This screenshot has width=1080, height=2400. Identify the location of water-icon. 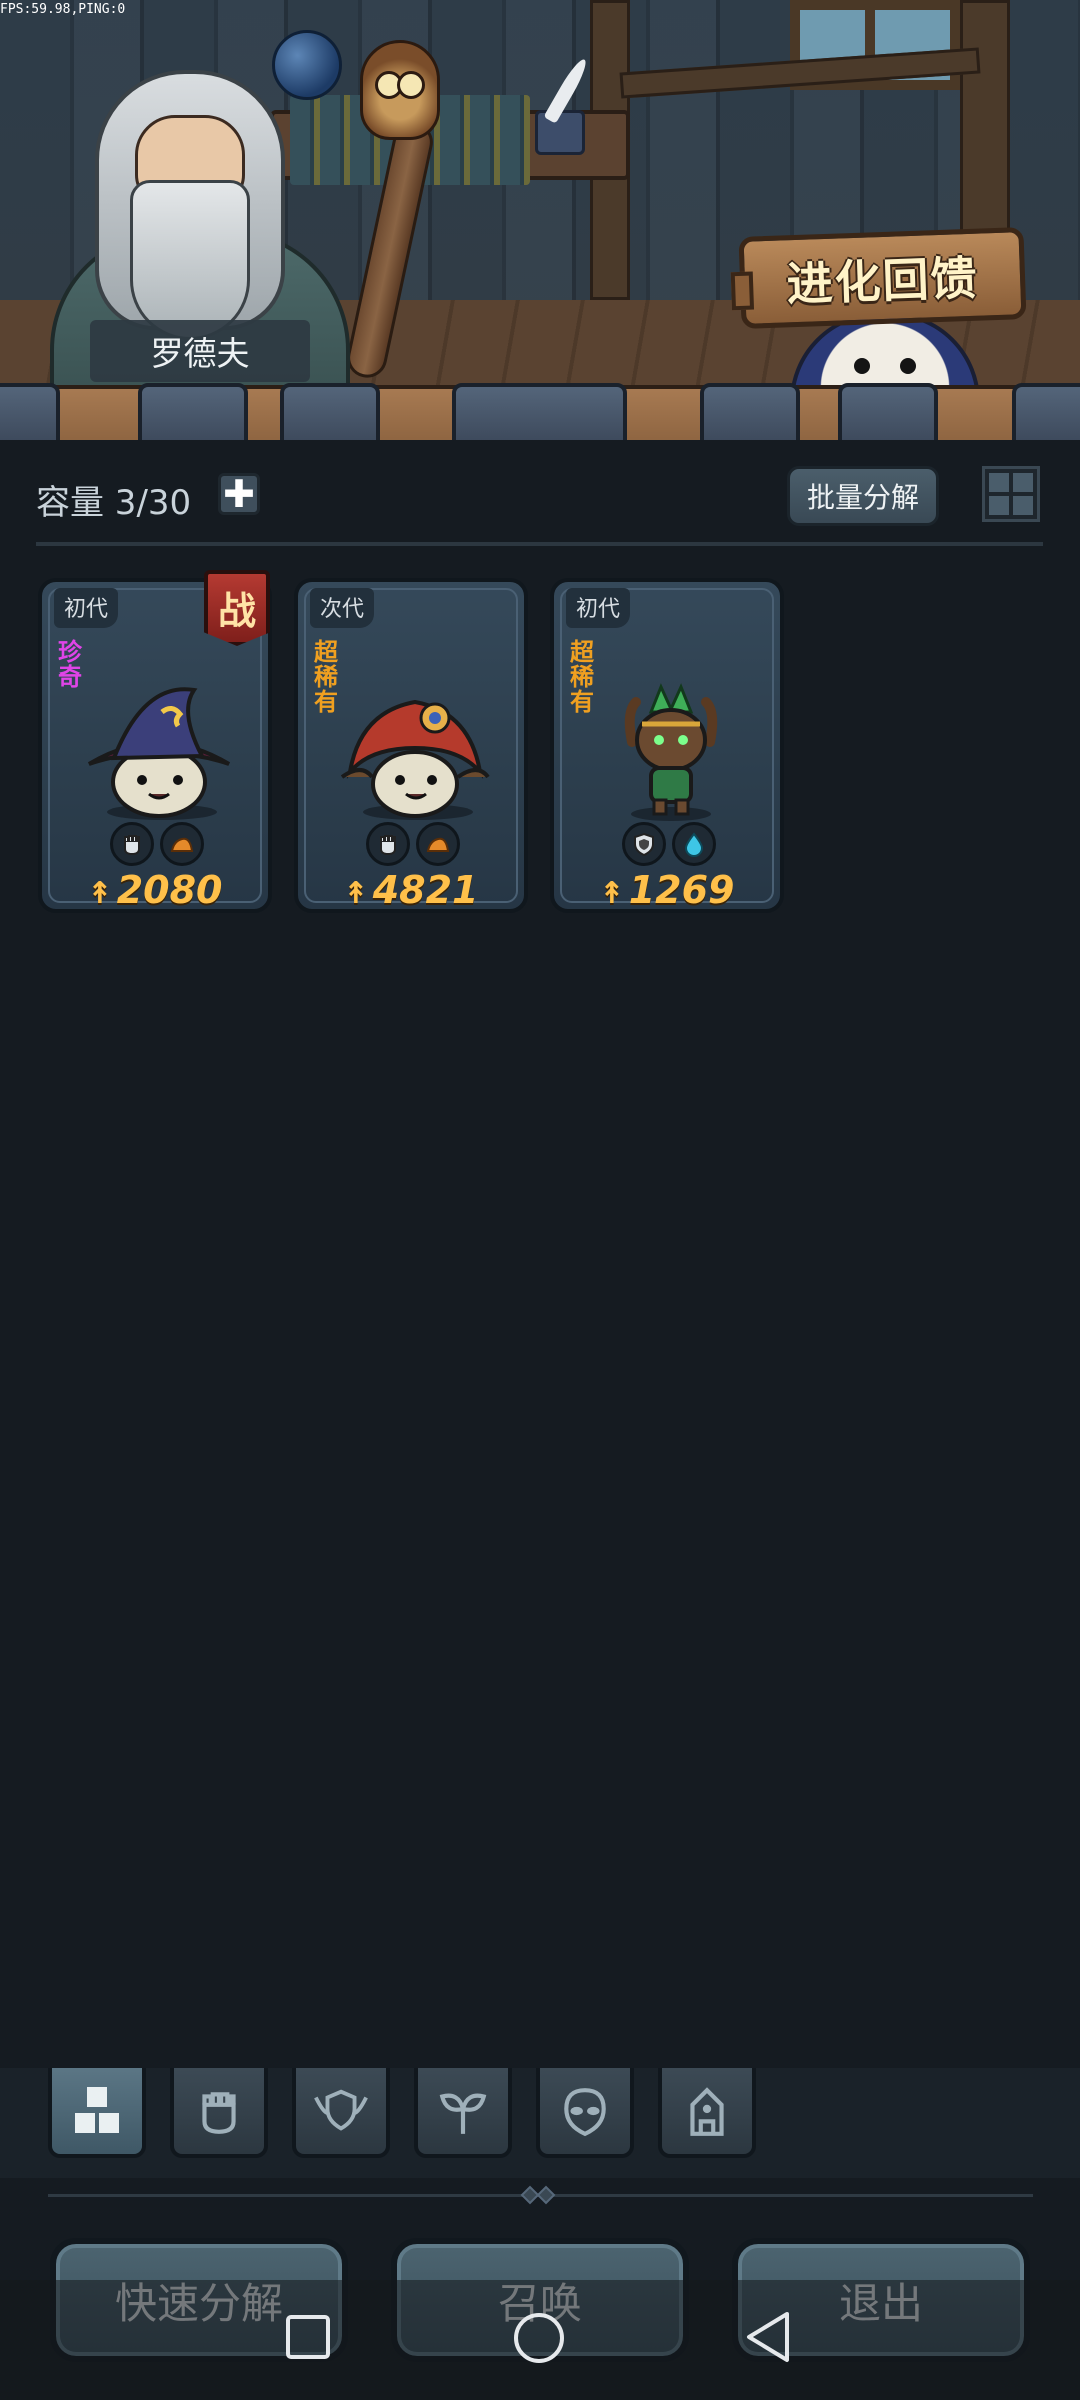
(694, 844).